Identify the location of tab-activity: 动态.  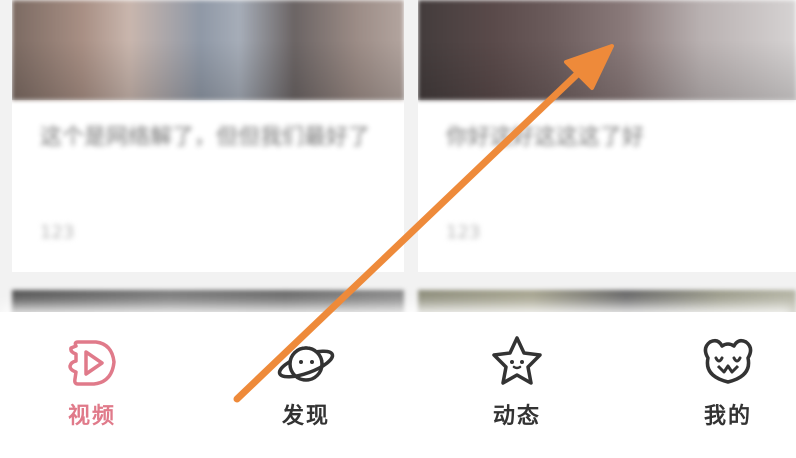
(517, 385).